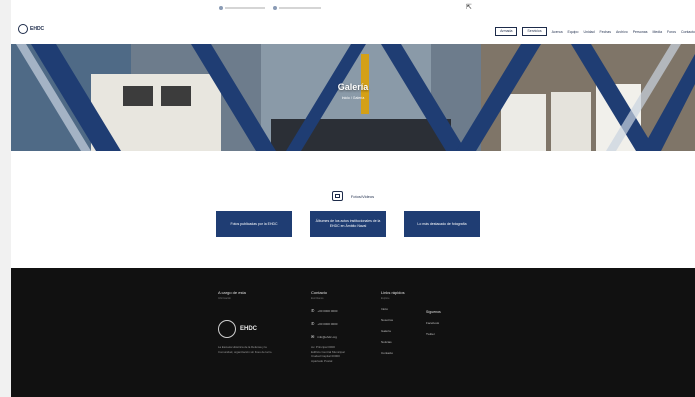 This screenshot has height=397, width=695. I want to click on footer-social-links: Facebook Twitter, so click(451, 328).